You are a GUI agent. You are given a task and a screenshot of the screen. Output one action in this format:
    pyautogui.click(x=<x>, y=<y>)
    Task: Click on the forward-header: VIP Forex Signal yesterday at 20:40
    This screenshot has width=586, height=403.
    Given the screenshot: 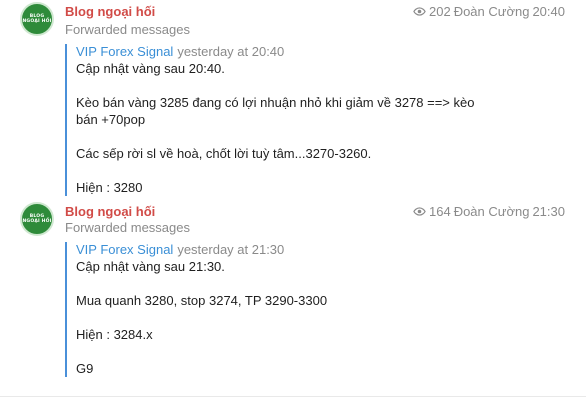 What is the action you would take?
    pyautogui.click(x=275, y=52)
    